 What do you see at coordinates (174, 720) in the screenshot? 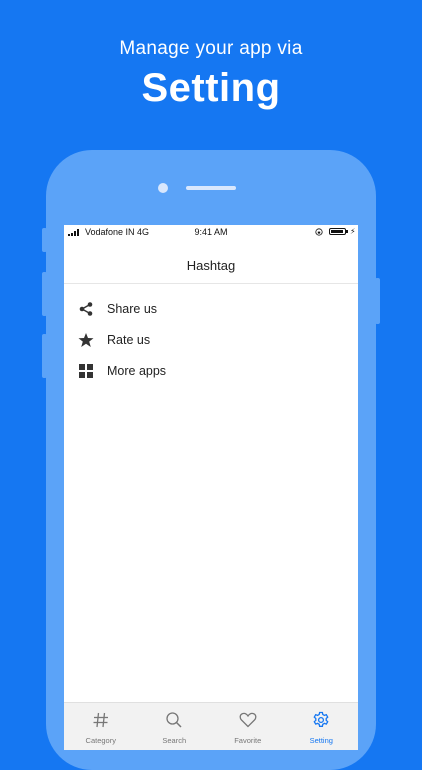
I see `search-icon` at bounding box center [174, 720].